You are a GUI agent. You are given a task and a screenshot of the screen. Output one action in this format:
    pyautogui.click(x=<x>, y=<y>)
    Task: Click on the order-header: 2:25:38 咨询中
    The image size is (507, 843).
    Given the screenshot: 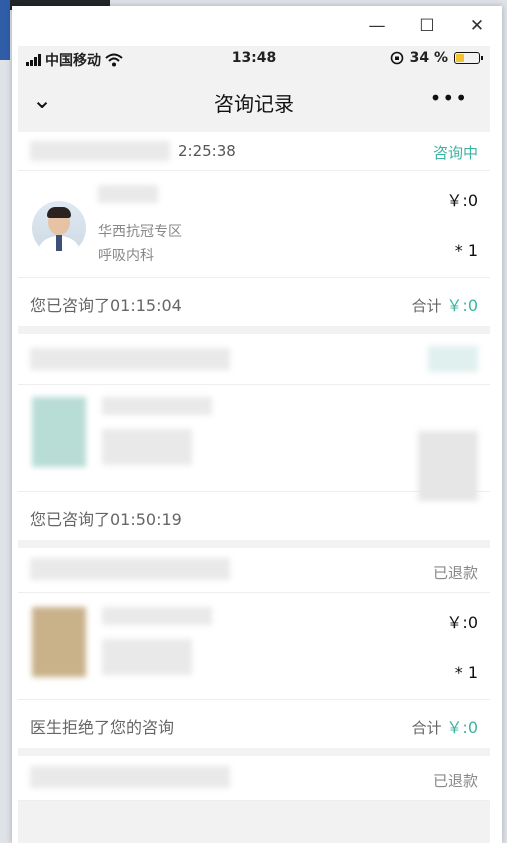 What is the action you would take?
    pyautogui.click(x=254, y=151)
    